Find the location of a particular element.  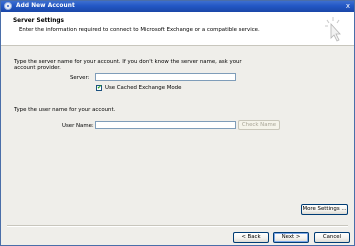

close-icon: x is located at coordinates (348, 6).